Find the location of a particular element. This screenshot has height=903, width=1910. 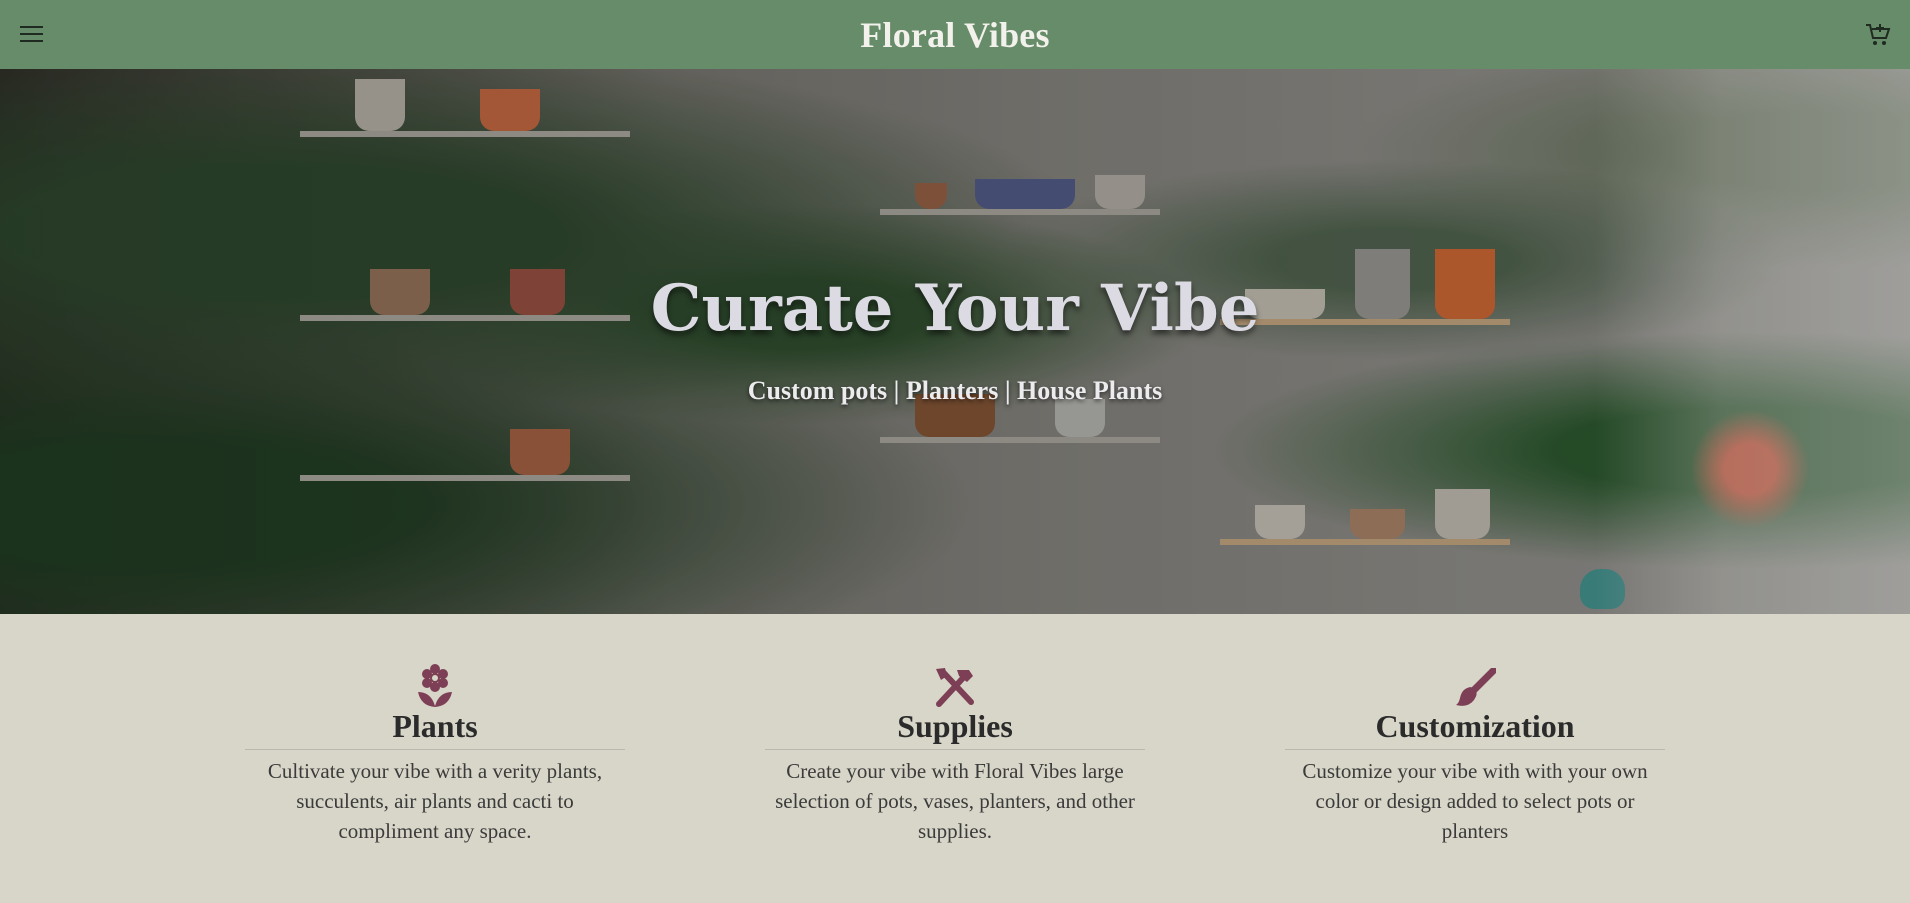

paintbrush-icon is located at coordinates (1475, 685).